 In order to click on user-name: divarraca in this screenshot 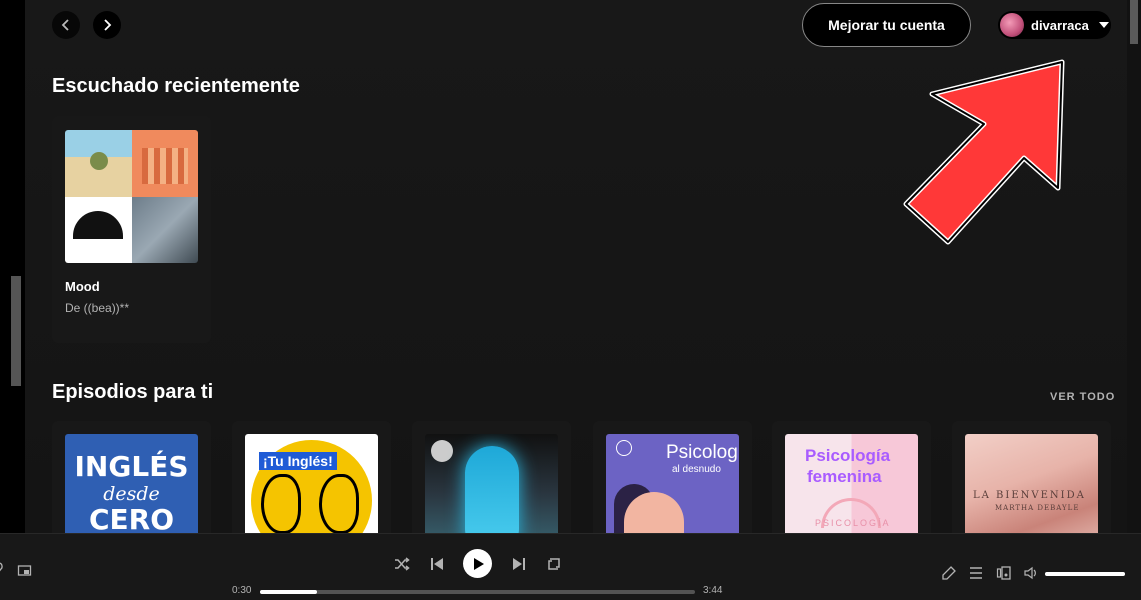, I will do `click(1060, 25)`.